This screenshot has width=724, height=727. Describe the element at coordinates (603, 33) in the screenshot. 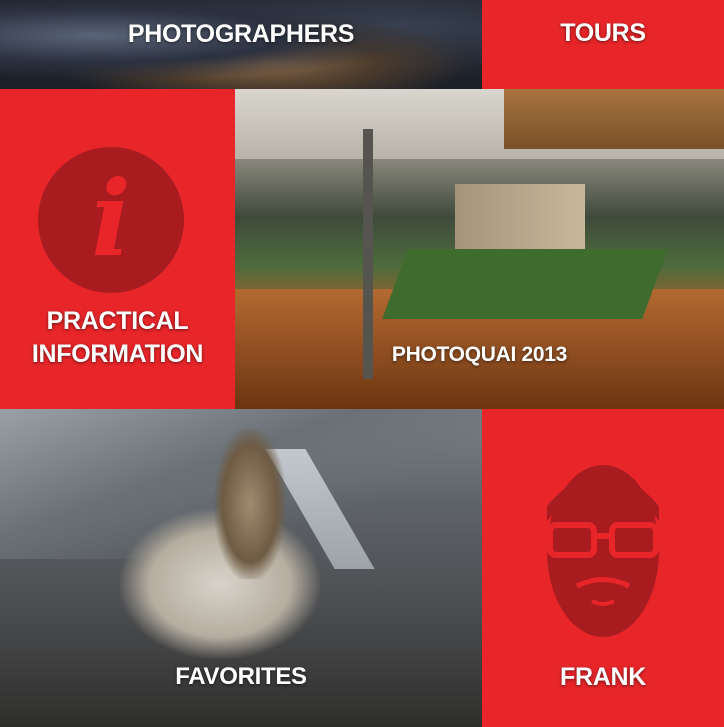

I see `tile-tours-label: TOURS` at that location.